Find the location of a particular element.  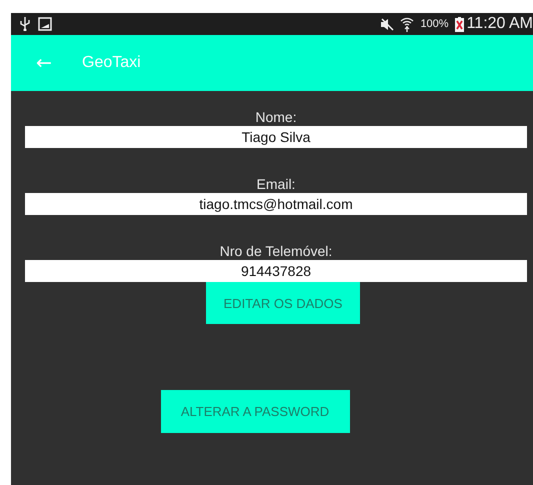

input-field: 914437828 is located at coordinates (276, 271).